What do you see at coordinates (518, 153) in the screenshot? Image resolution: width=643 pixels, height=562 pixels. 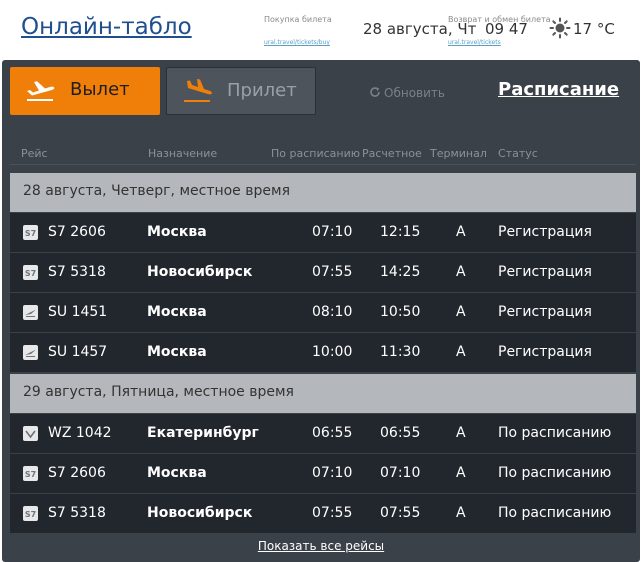 I see `col-status: Статус` at bounding box center [518, 153].